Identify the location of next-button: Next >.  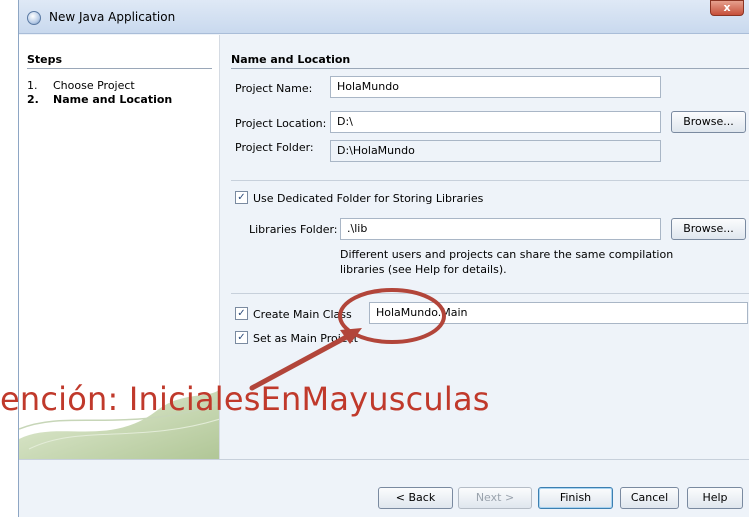
(495, 498).